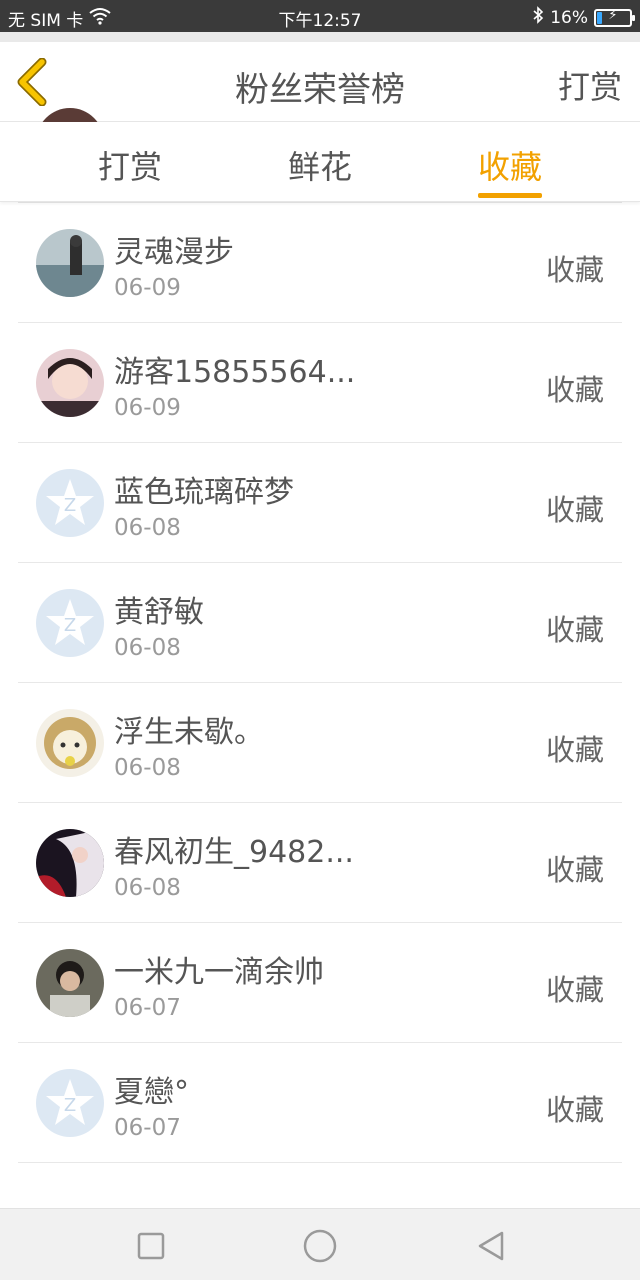  I want to click on battery-icon: ⚡, so click(614, 17).